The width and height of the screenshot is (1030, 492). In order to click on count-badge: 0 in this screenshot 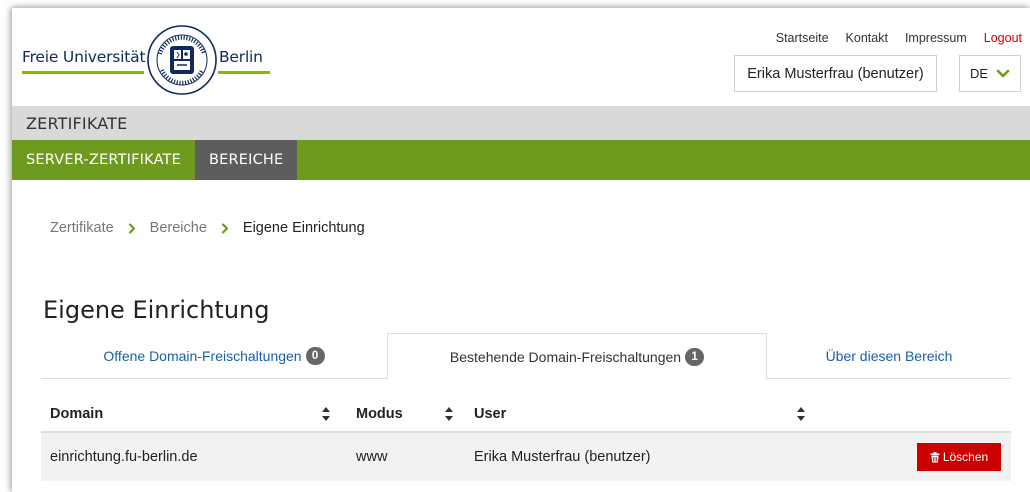, I will do `click(315, 356)`.